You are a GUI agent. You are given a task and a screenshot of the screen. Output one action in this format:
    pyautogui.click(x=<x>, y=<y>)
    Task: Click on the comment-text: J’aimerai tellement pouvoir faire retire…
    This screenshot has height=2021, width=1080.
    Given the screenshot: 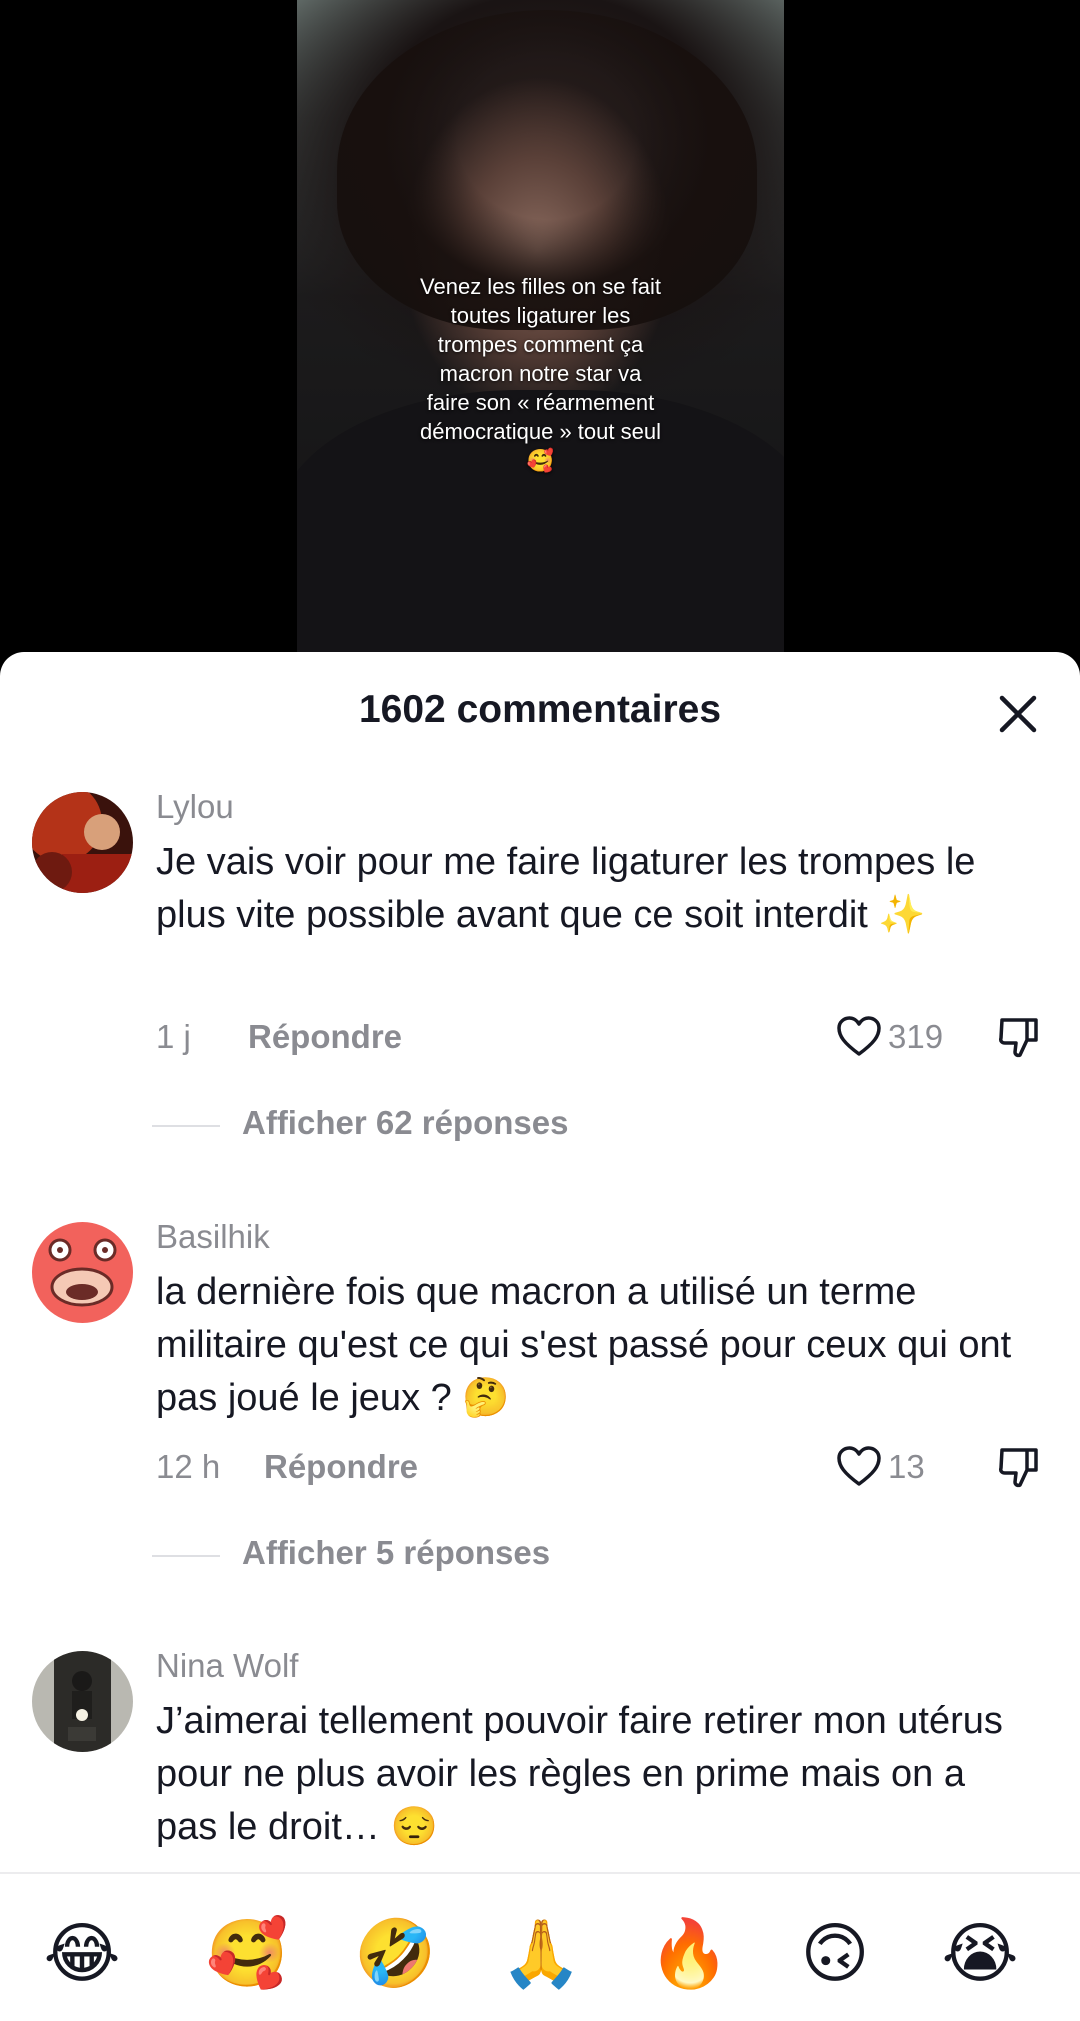 What is the action you would take?
    pyautogui.click(x=579, y=1774)
    